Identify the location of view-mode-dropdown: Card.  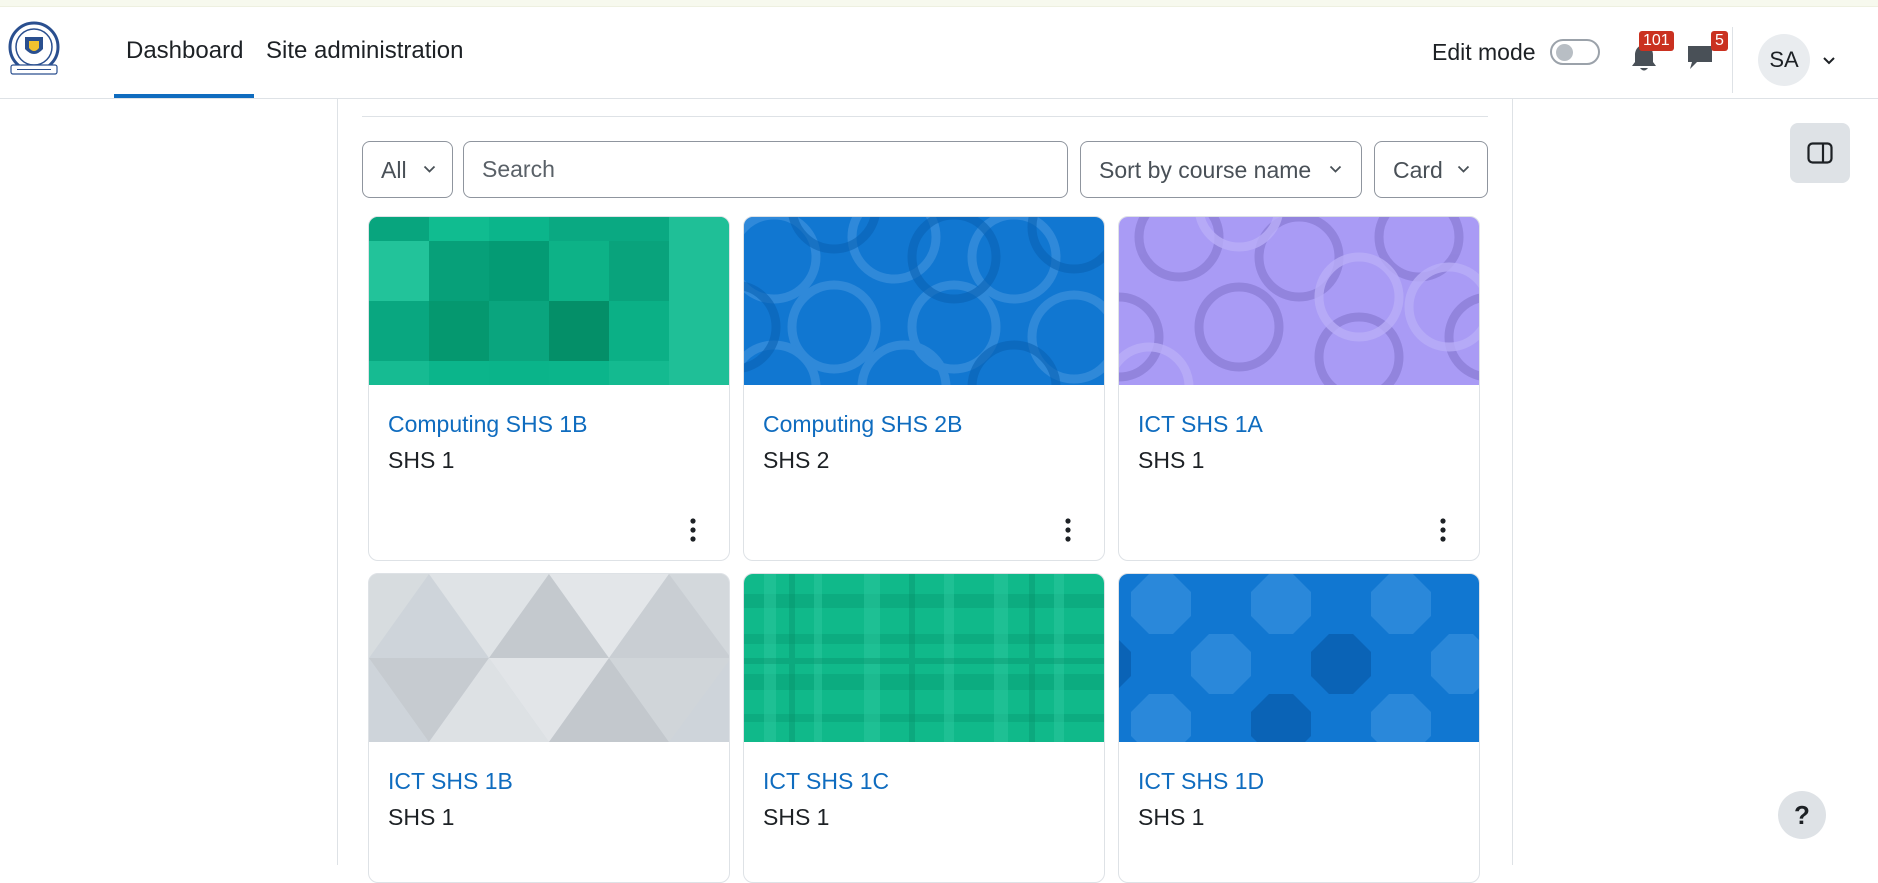
(1431, 169).